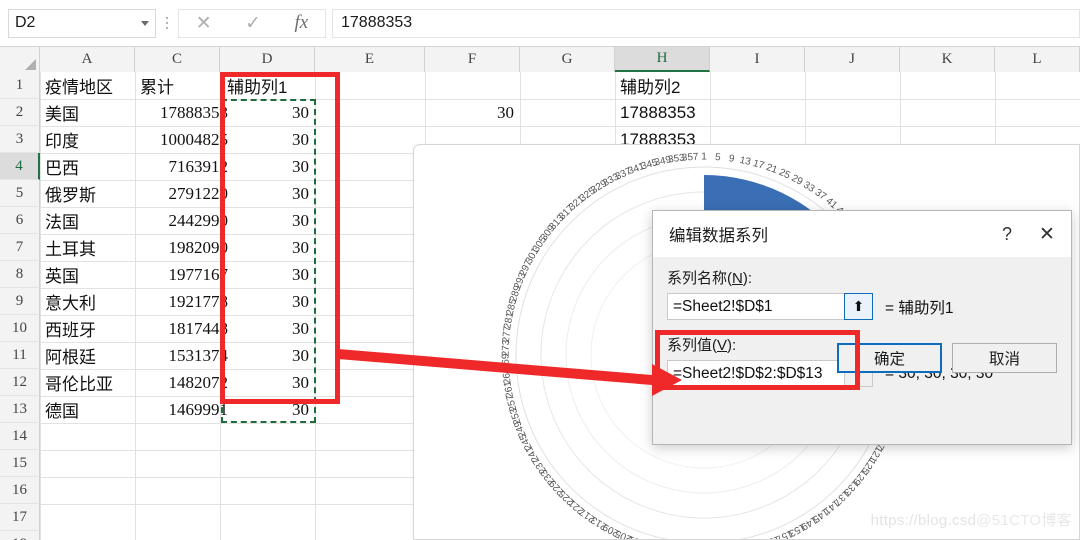 The height and width of the screenshot is (540, 1080). I want to click on formula-action-group: ✕ ✓ fx, so click(252, 23).